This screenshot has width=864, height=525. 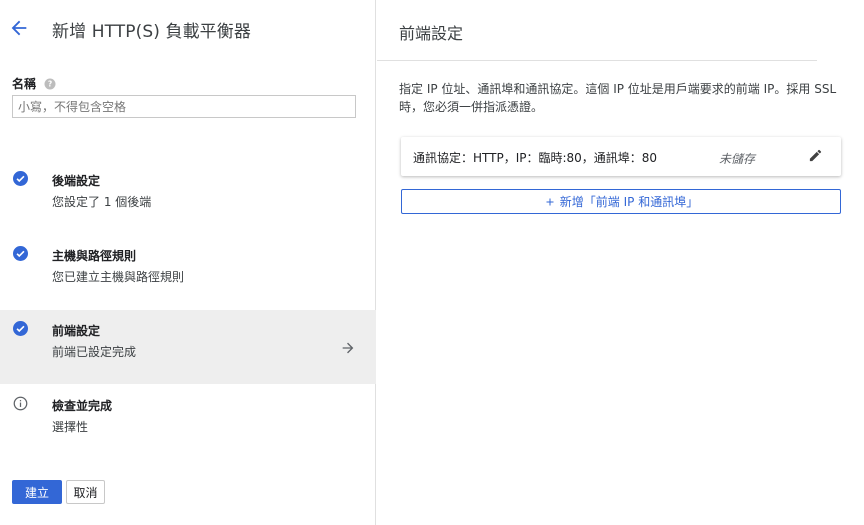 What do you see at coordinates (188, 347) in the screenshot?
I see `step-frontend-config: 前端設定 前端已設定完成` at bounding box center [188, 347].